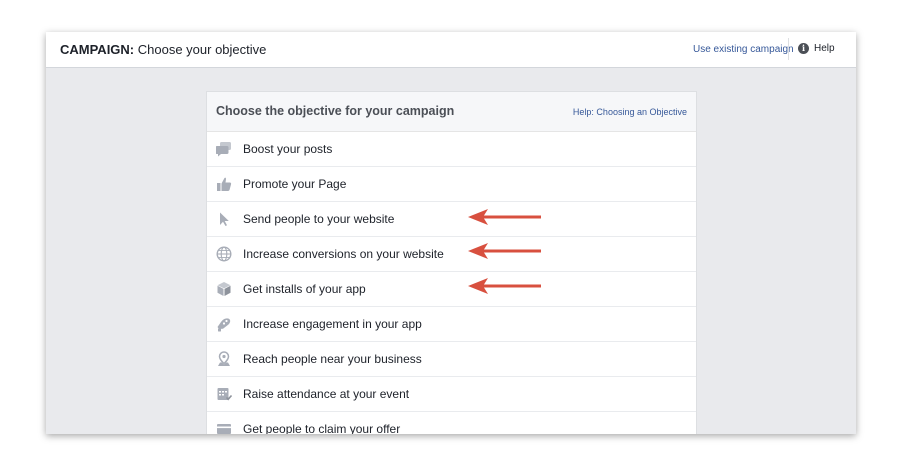 The width and height of the screenshot is (900, 455). Describe the element at coordinates (451, 394) in the screenshot. I see `objective-event-responses: Raise attendance at your event` at that location.